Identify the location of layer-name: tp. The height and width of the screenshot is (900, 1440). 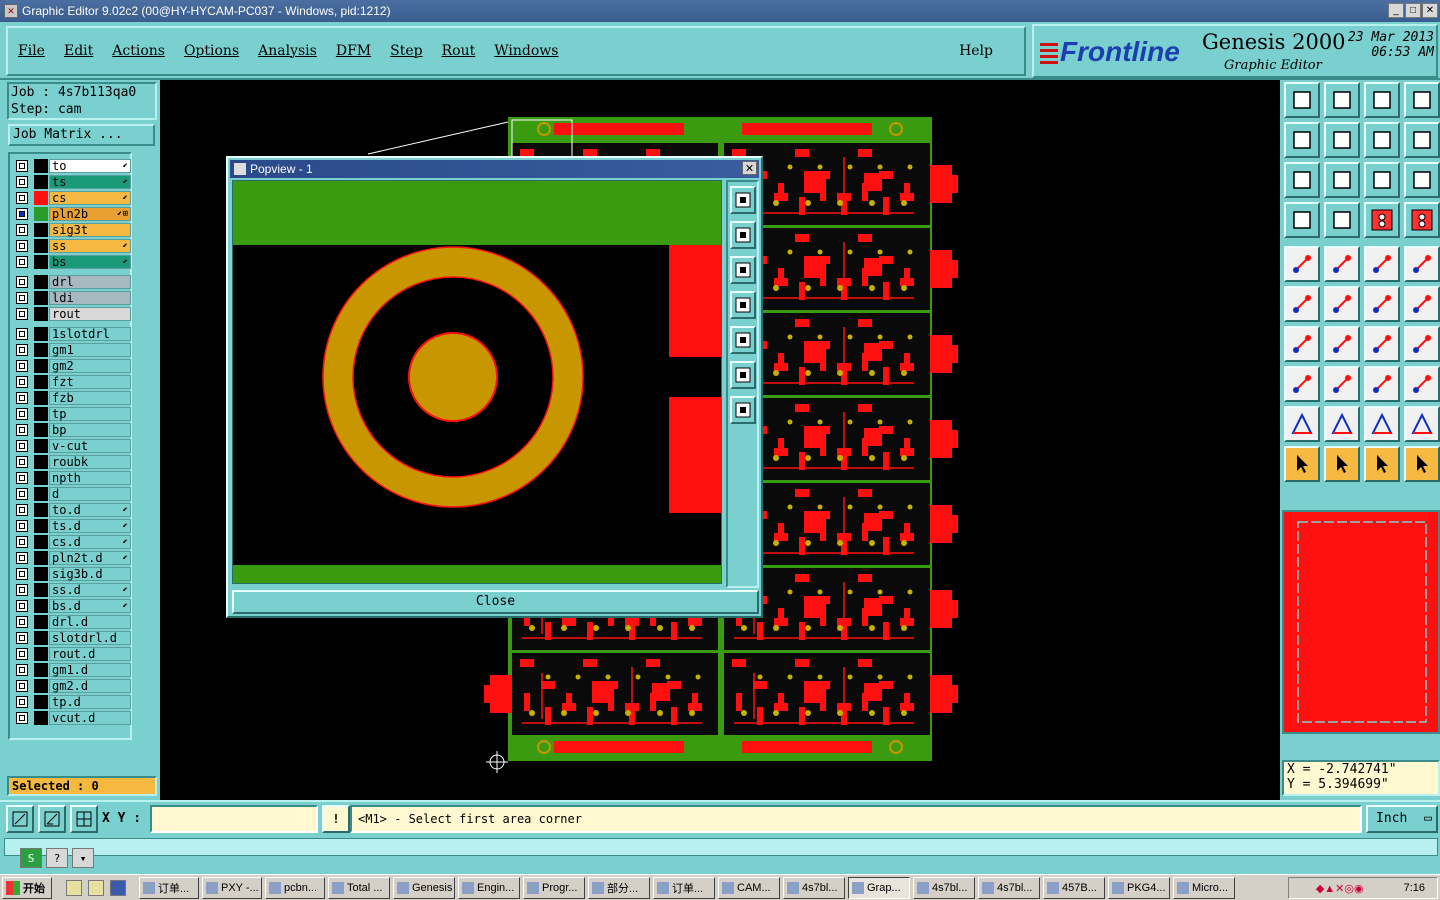
(90, 413).